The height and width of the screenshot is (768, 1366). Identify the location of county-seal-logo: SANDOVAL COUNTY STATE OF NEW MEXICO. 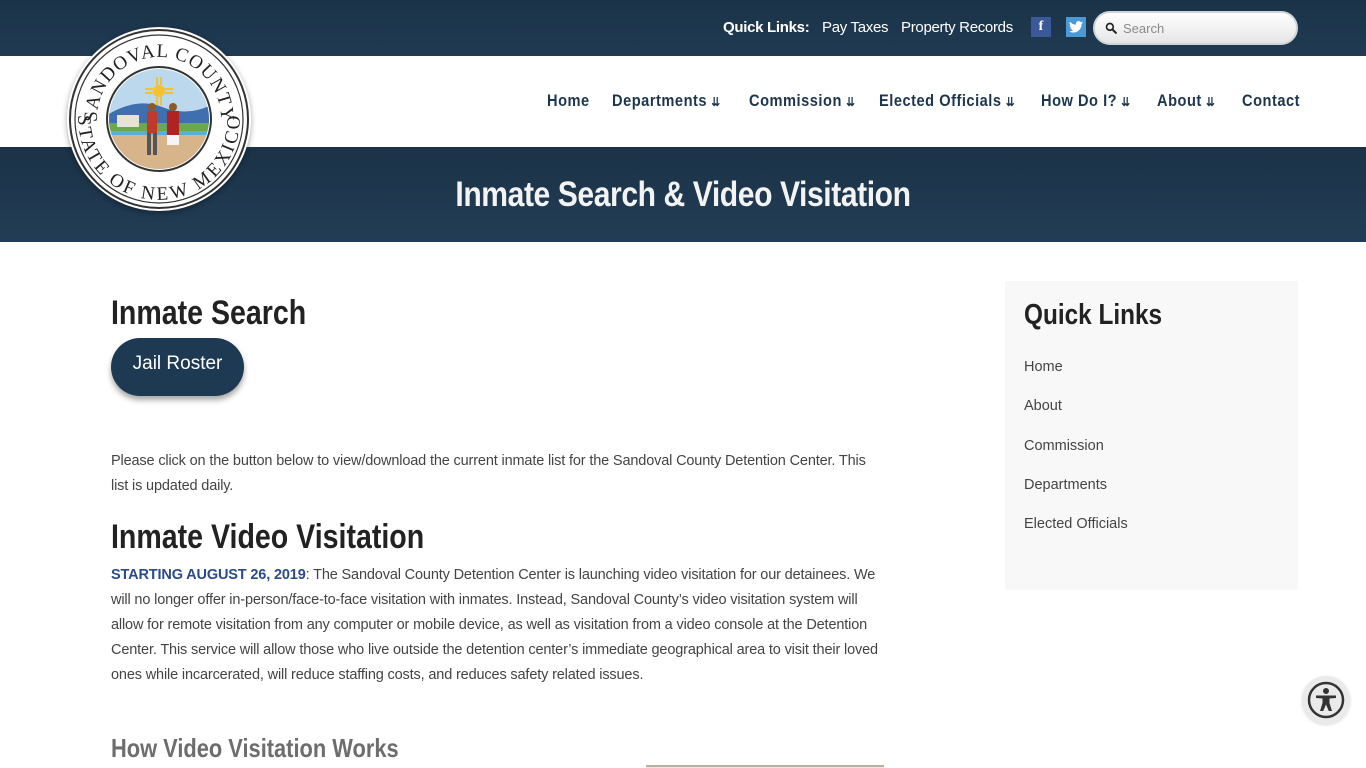
(159, 119).